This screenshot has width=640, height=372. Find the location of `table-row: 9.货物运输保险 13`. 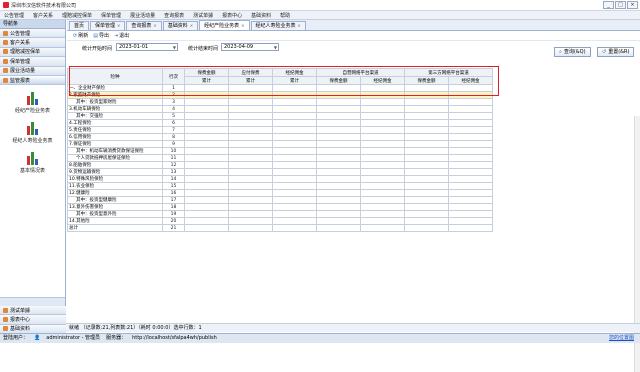

table-row: 9.货物运输保险 13 is located at coordinates (280, 172).